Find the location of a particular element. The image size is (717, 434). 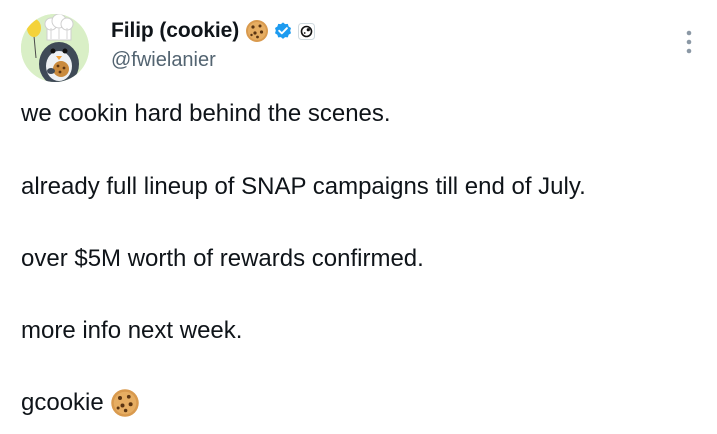

avatar is located at coordinates (55, 48).